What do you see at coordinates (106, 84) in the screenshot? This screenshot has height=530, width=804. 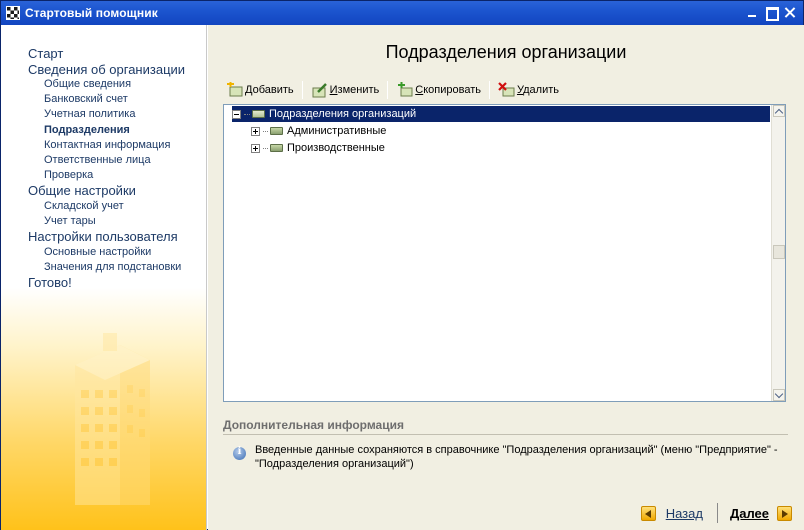 I see `nav-item-general-info: Общие сведения` at bounding box center [106, 84].